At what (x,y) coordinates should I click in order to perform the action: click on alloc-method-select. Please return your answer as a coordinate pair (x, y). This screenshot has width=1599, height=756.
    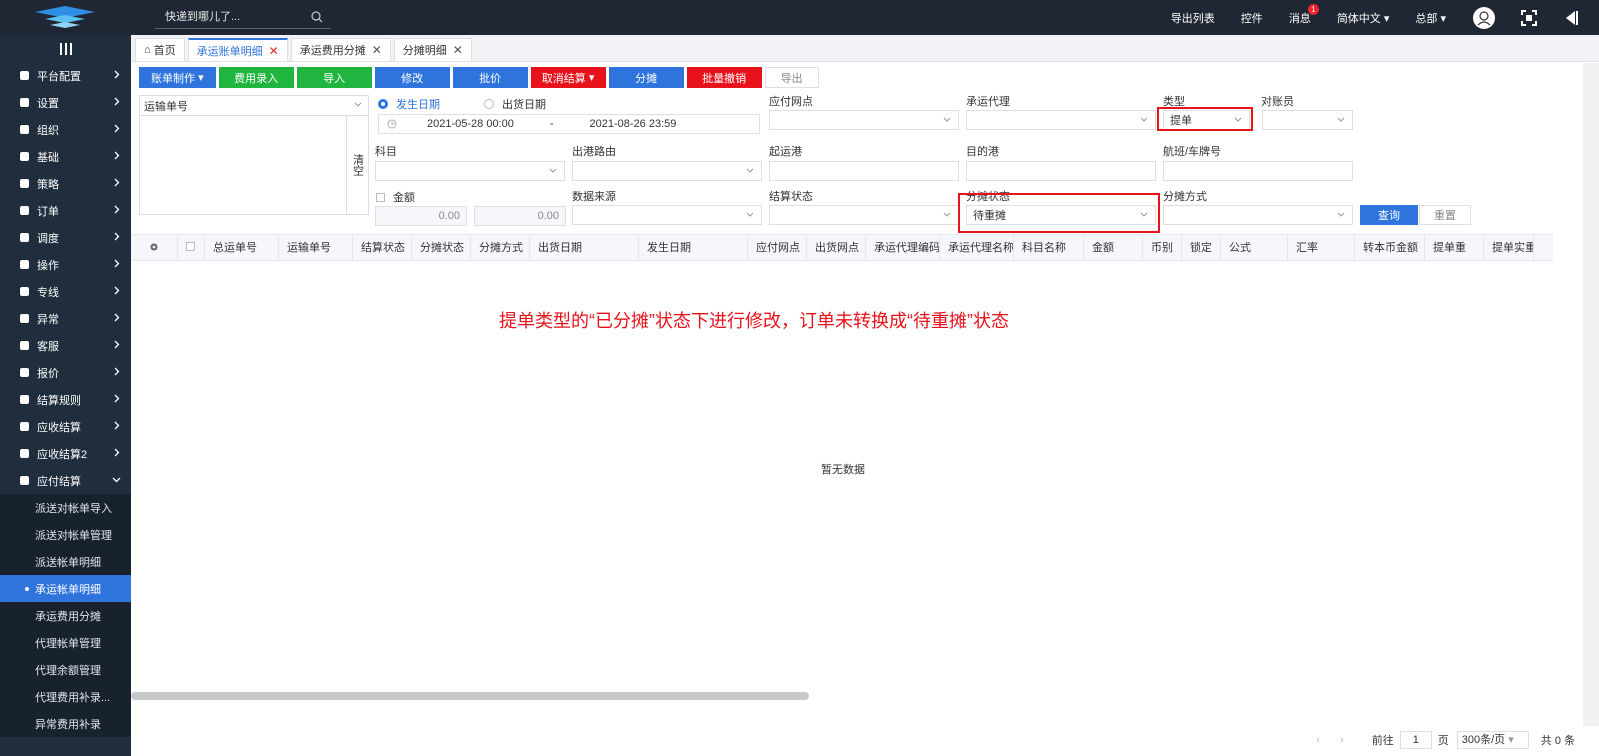
    Looking at the image, I should click on (1258, 215).